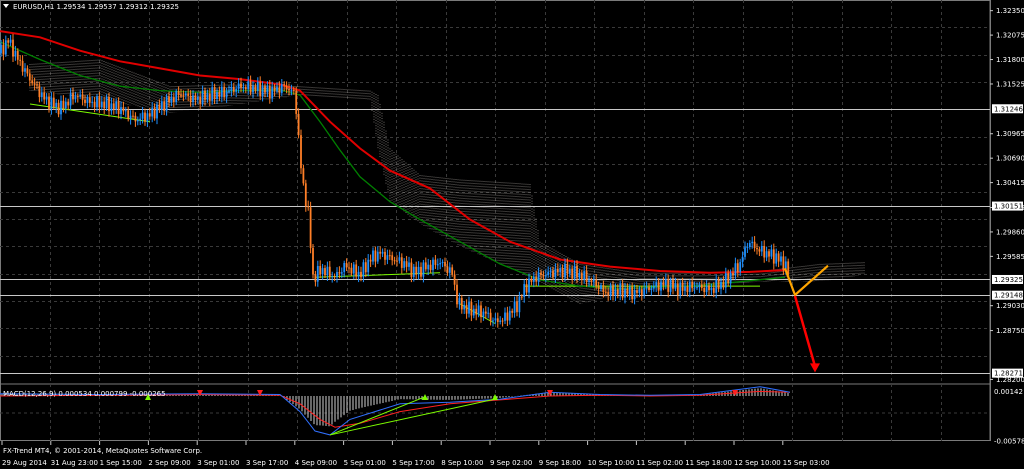 The image size is (1024, 469). I want to click on price-tick-label: 1.31800, so click(1010, 60).